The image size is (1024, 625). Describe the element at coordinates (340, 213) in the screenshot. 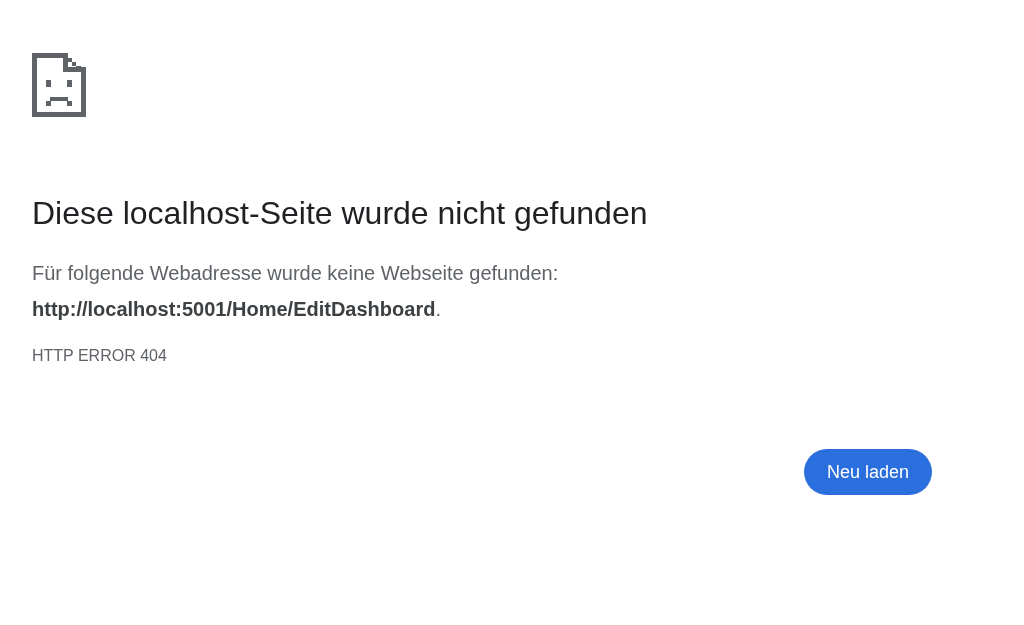

I see `error-heading: Diese localhost-Seite wurde nicht gefunden` at that location.